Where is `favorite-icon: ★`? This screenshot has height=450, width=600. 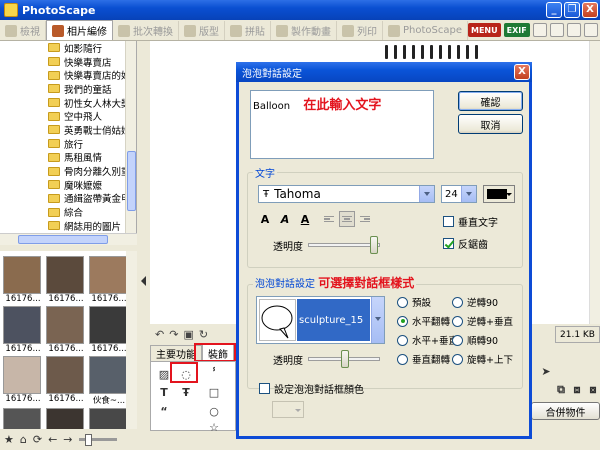 favorite-icon: ★ is located at coordinates (9, 439).